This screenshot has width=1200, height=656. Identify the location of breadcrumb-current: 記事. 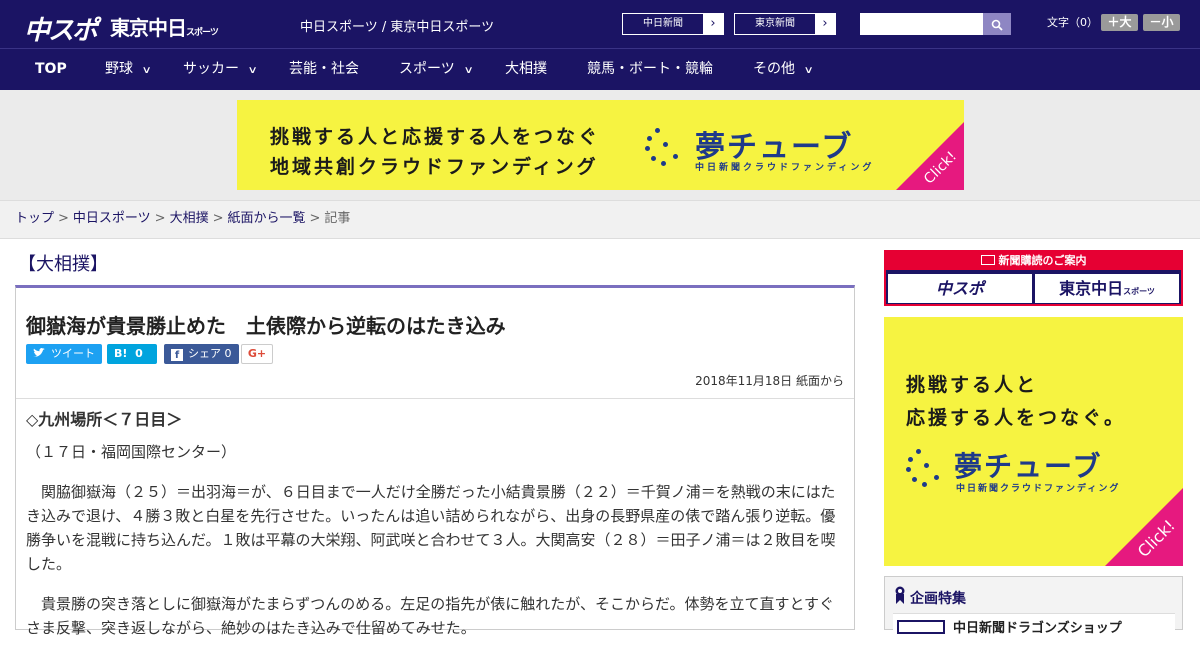
(337, 218).